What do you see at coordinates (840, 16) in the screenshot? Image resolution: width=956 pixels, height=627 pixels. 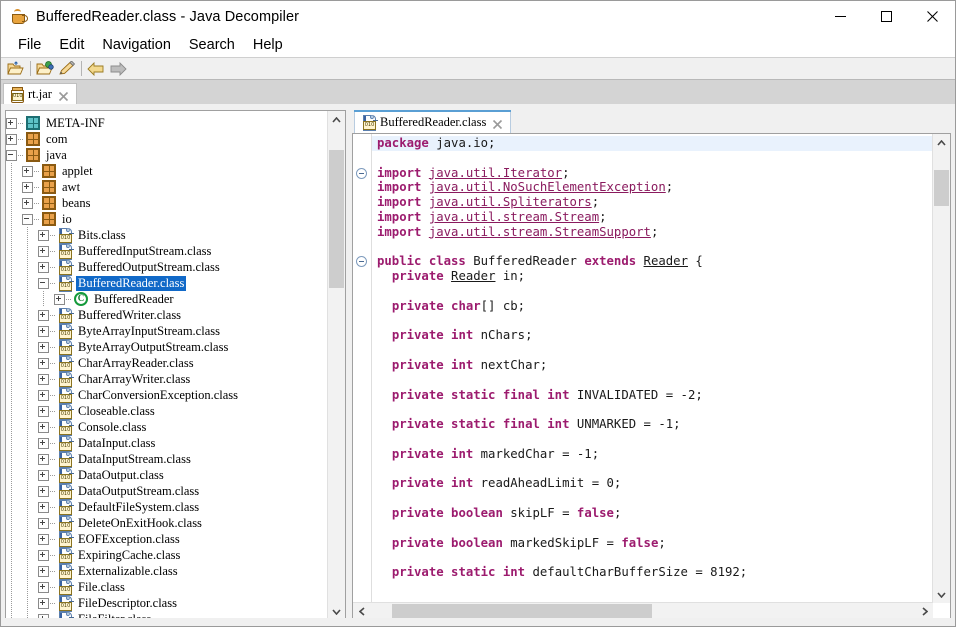 I see `minimize-button` at bounding box center [840, 16].